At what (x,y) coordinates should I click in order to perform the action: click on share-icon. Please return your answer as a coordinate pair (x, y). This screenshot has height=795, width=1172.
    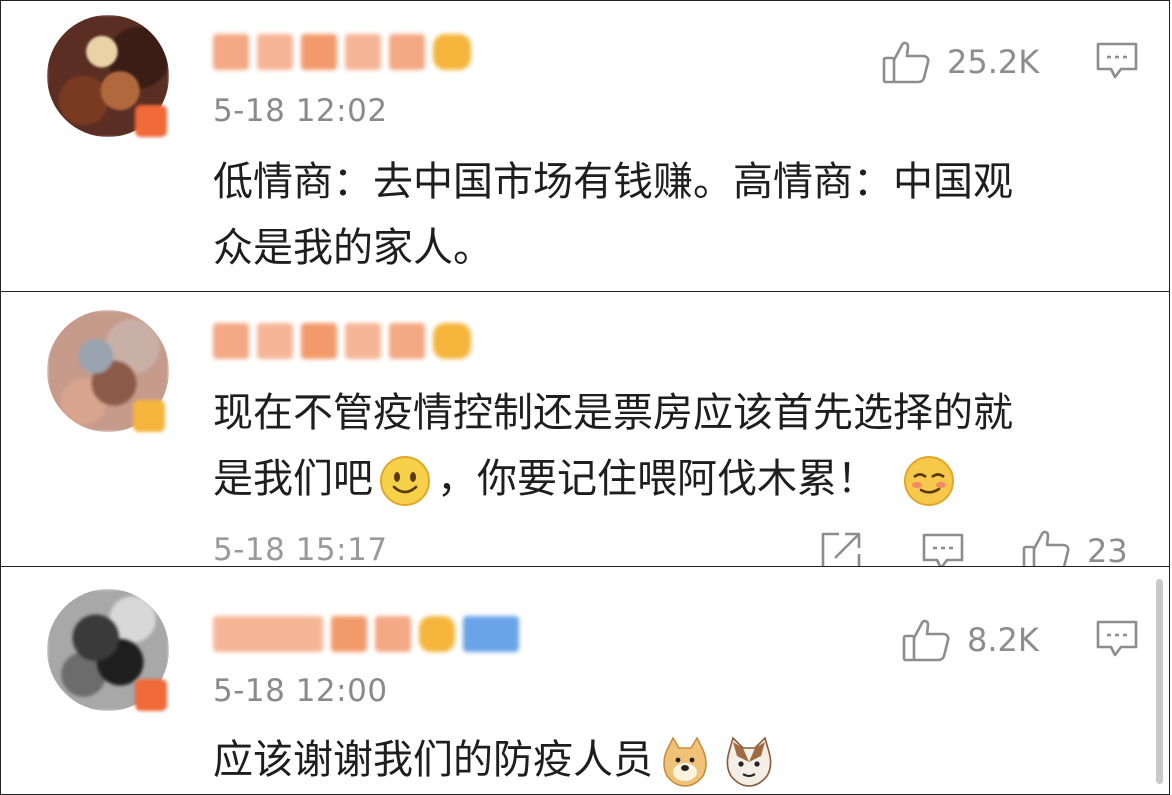
    Looking at the image, I should click on (841, 548).